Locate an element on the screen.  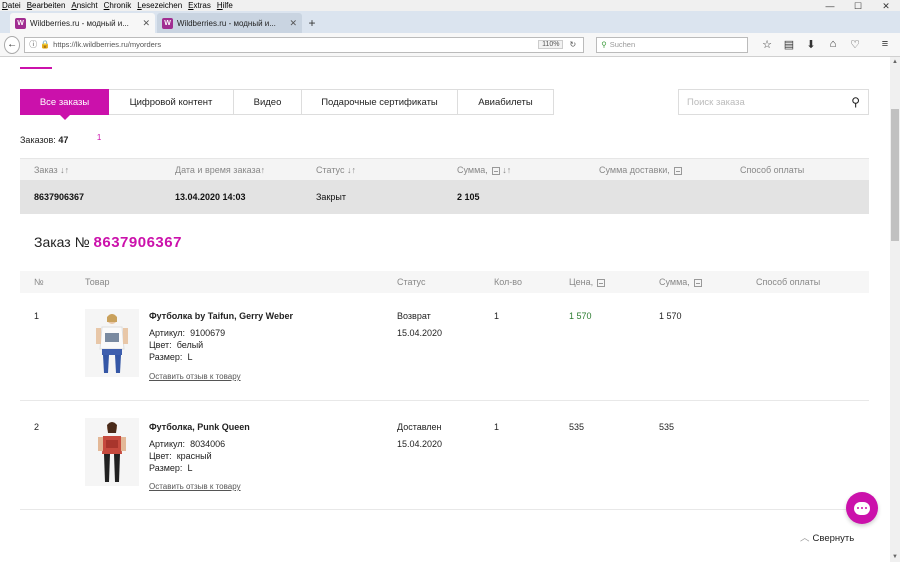
product-image-white-tshirt is located at coordinates (112, 343).